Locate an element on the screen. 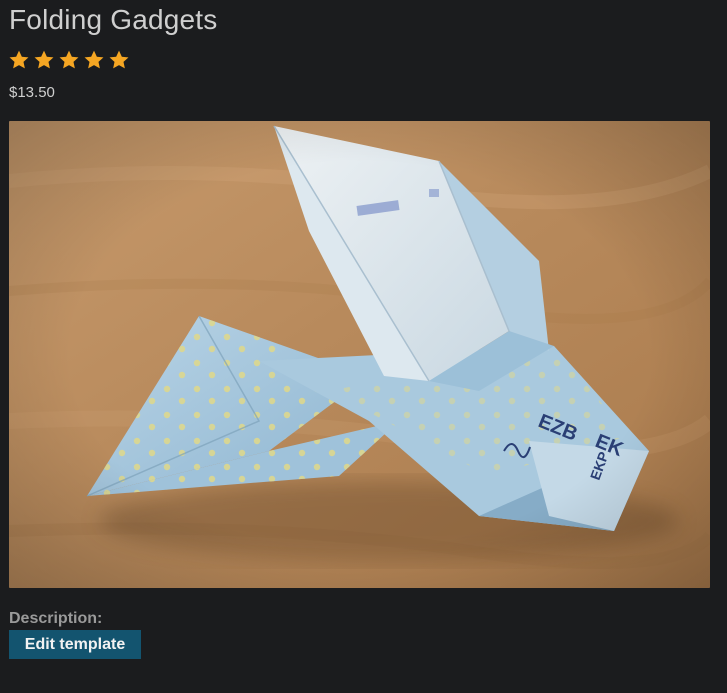 The height and width of the screenshot is (693, 727). star-rating is located at coordinates (69, 60).